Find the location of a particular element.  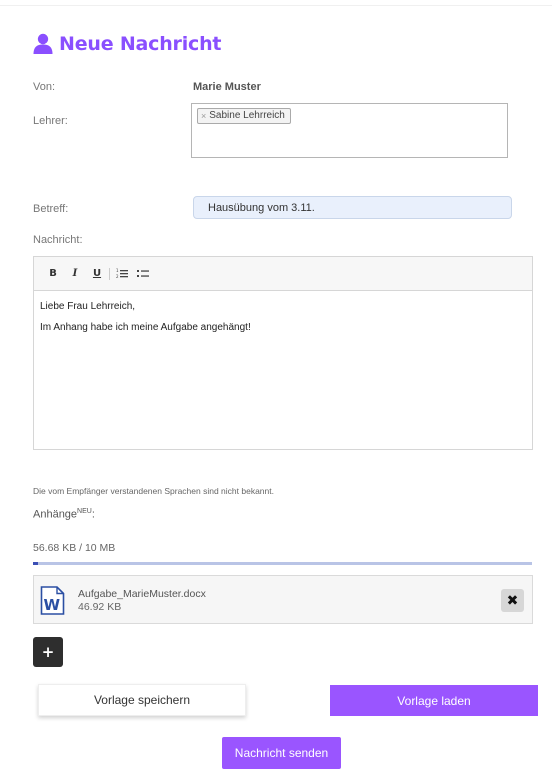

subject-label: Betreff: is located at coordinates (51, 209).